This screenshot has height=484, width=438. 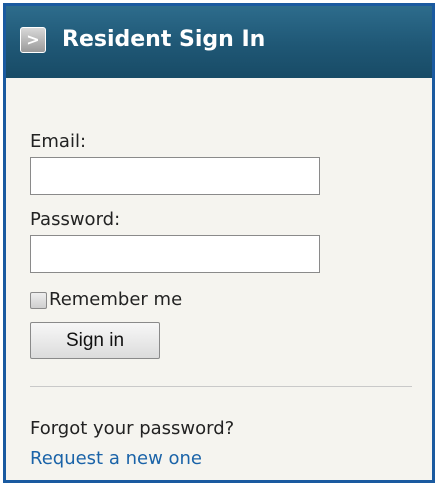 I want to click on forgot-password-text: Forgot your password?, so click(x=132, y=428).